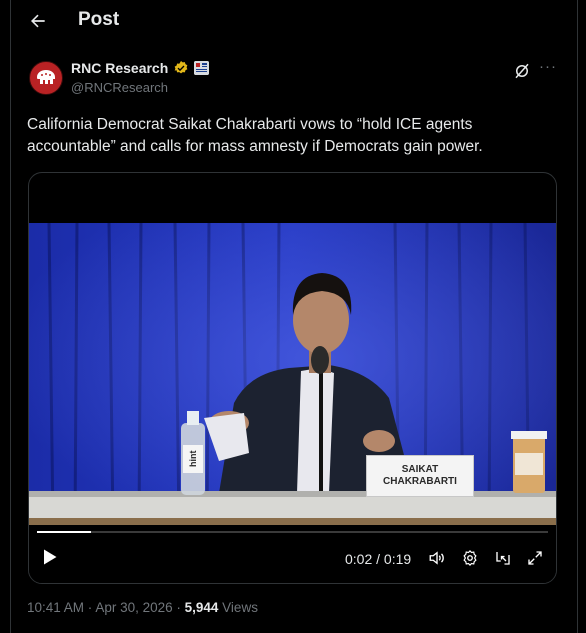  Describe the element at coordinates (201, 607) in the screenshot. I see `views-count: 5,944` at that location.